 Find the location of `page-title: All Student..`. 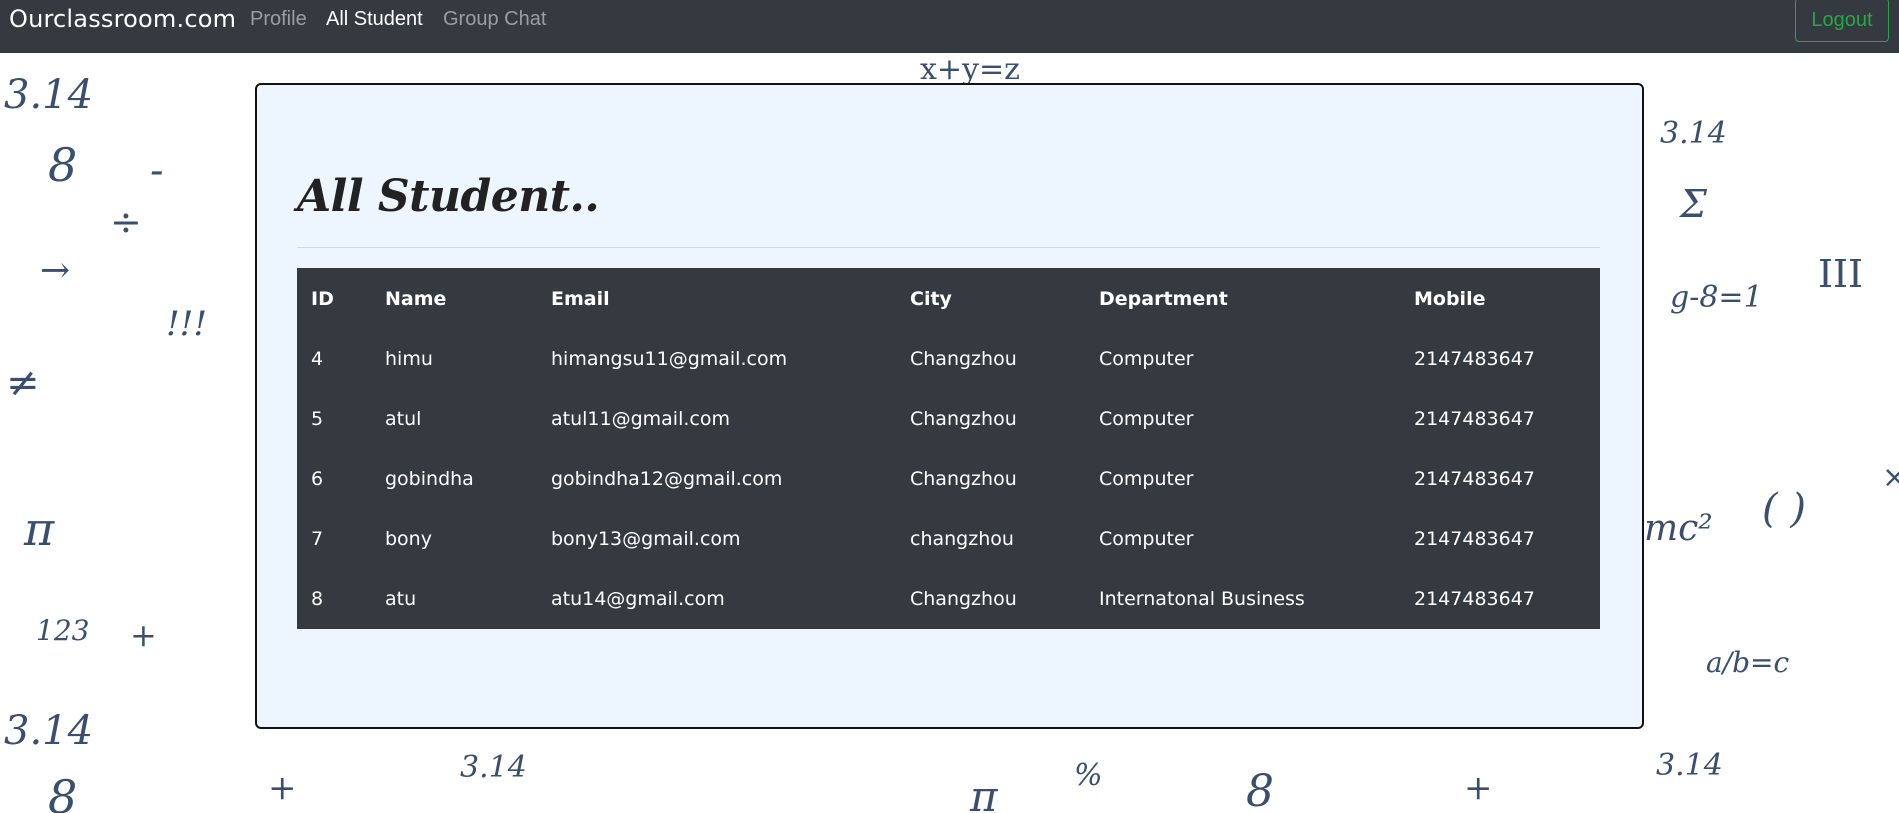

page-title: All Student.. is located at coordinates (448, 196).